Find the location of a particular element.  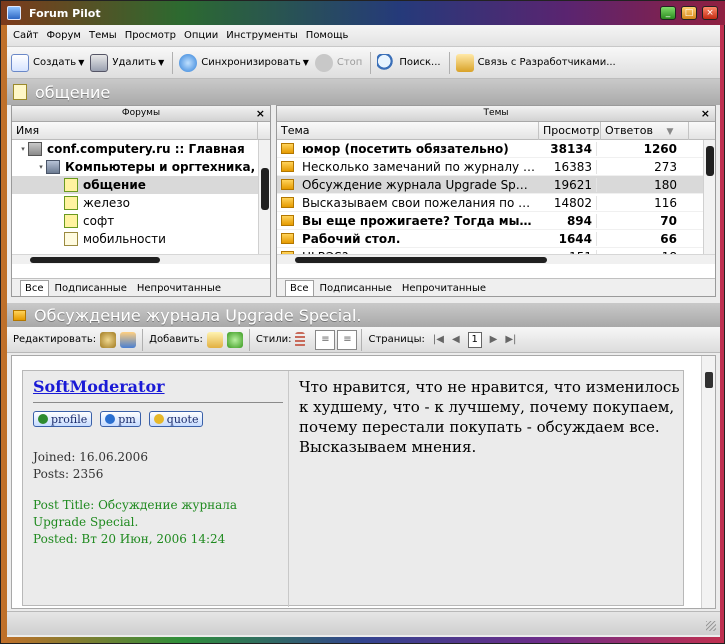

topics-column-header: Тема Просмотр Ответов ▼ is located at coordinates (496, 130).